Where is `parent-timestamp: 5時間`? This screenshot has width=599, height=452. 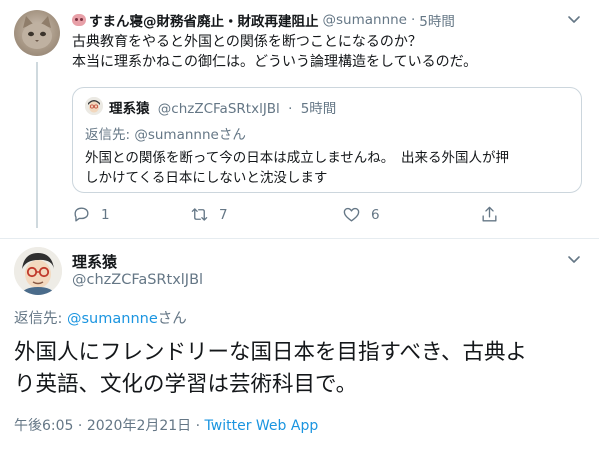
parent-timestamp: 5時間 is located at coordinates (437, 20).